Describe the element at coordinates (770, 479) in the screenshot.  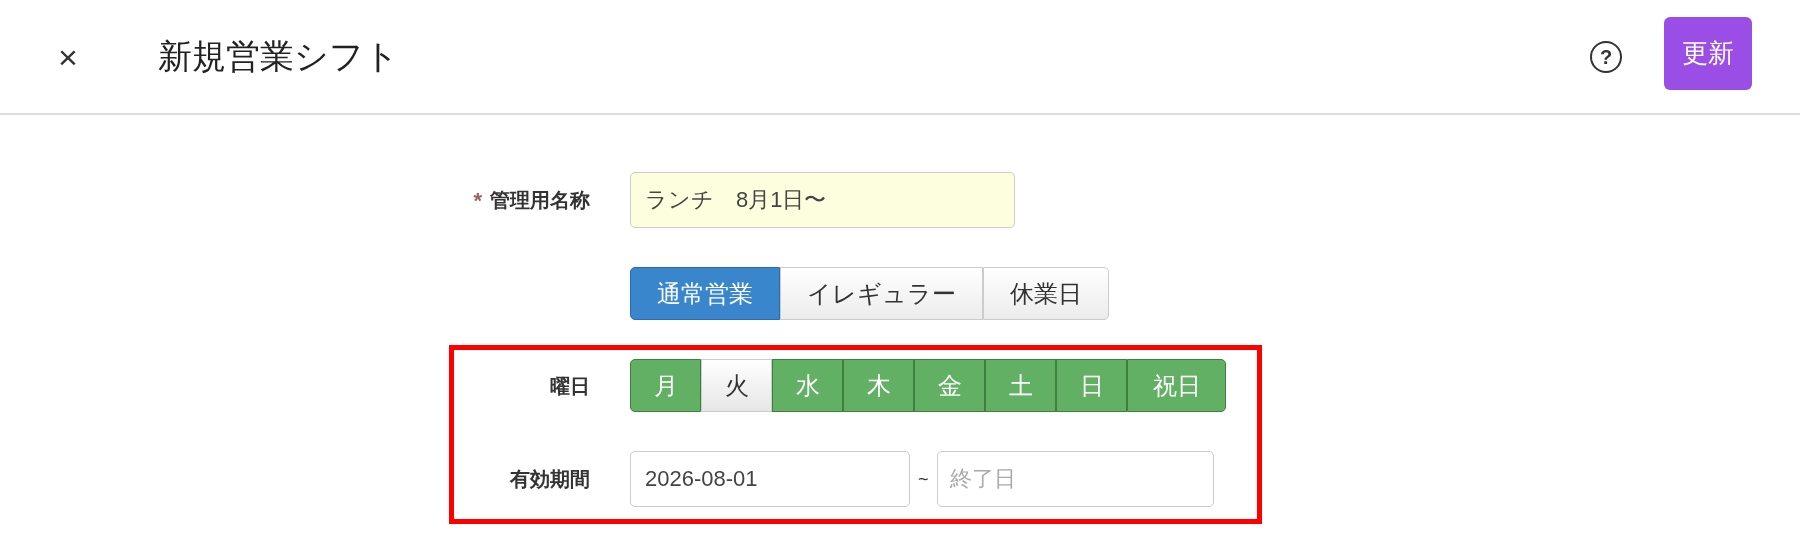
I see `start-date-input: 2026-08-01` at that location.